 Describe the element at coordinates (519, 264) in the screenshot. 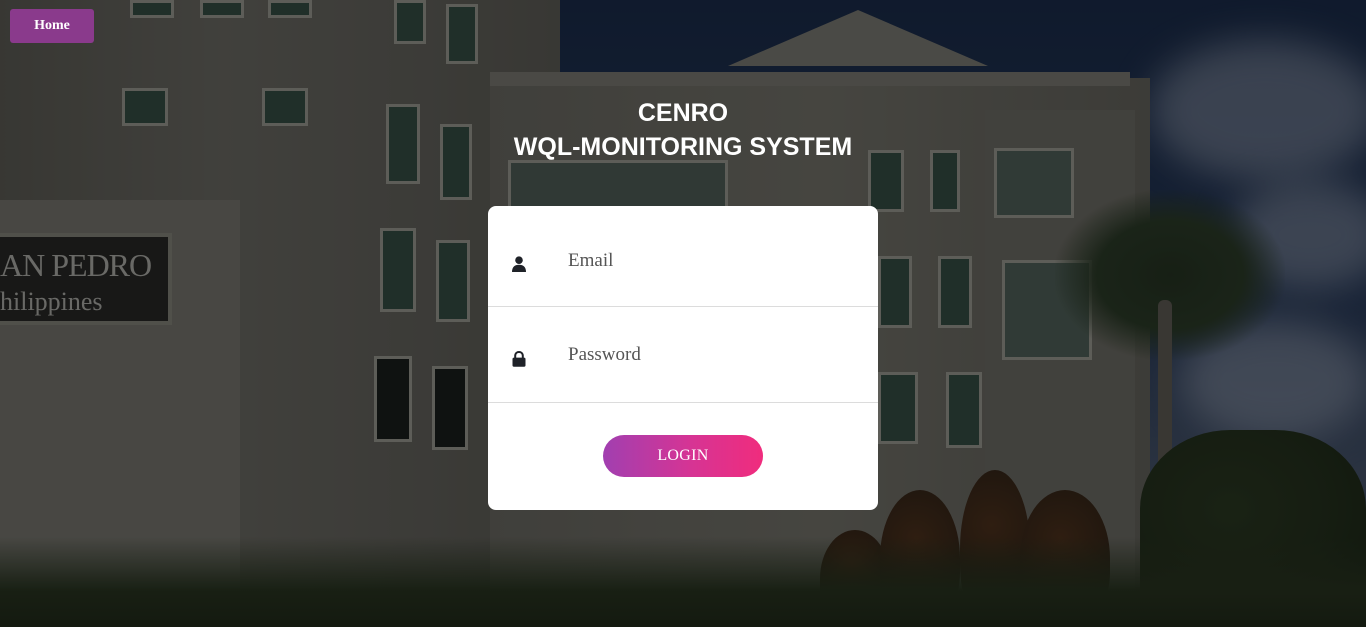

I see `user-icon` at that location.